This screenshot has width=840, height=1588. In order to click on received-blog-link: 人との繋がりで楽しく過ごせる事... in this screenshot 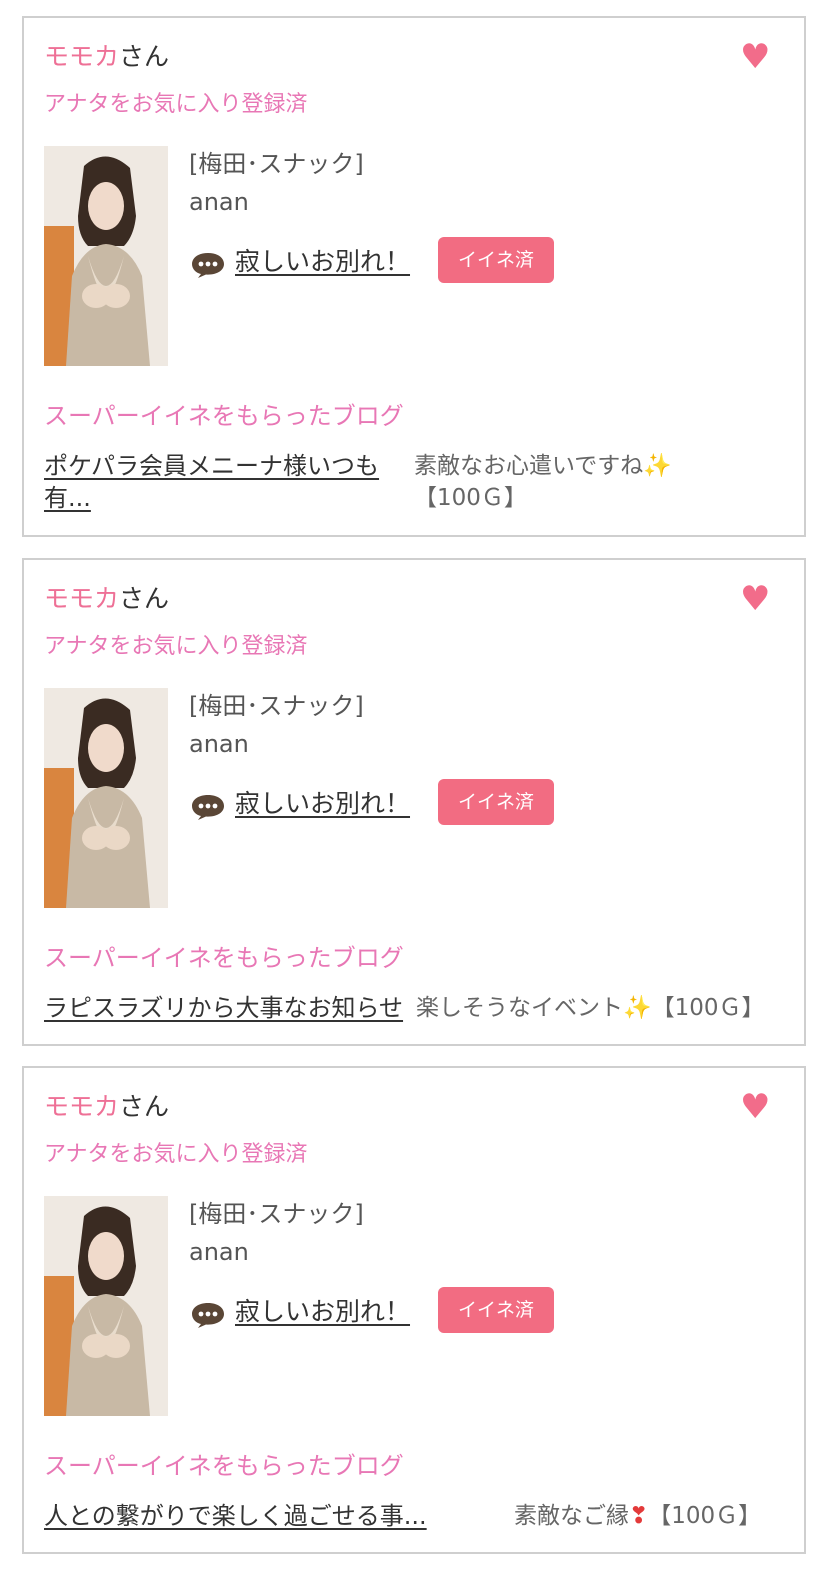, I will do `click(235, 1516)`.